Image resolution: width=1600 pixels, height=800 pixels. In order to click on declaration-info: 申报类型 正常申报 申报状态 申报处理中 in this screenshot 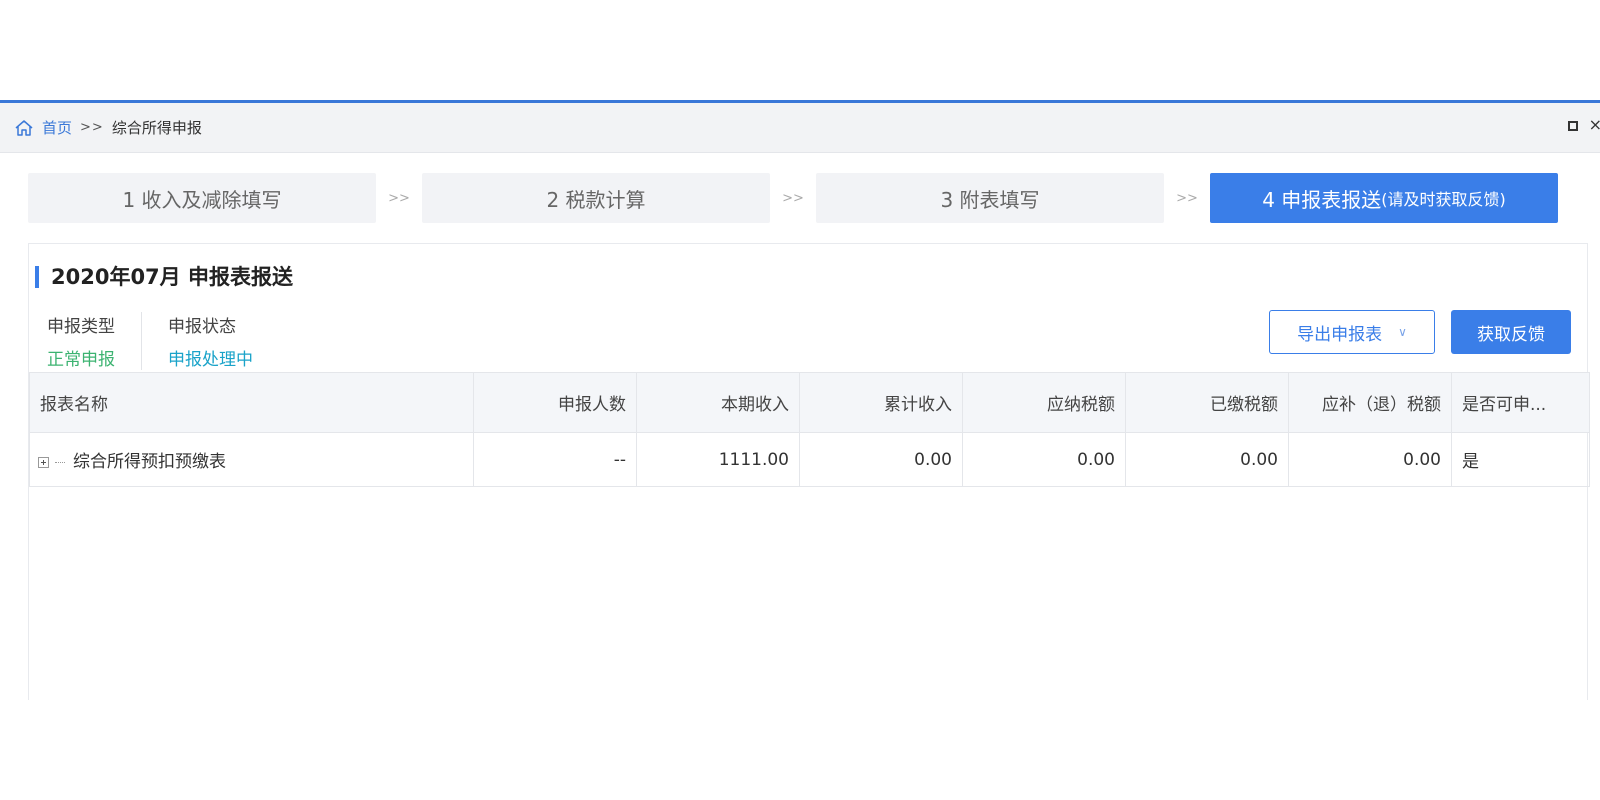, I will do `click(163, 341)`.